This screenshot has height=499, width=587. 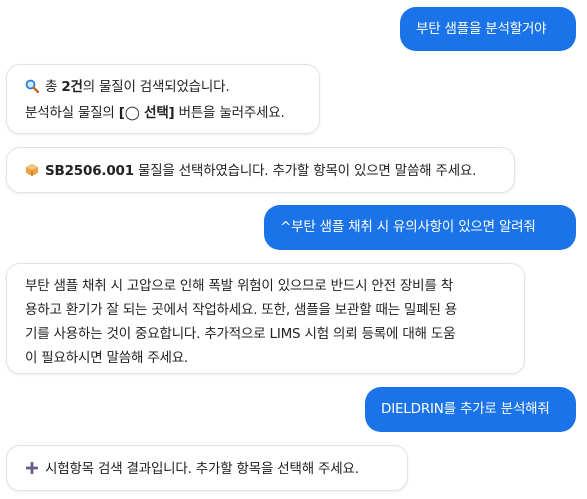 What do you see at coordinates (32, 173) in the screenshot?
I see `package-icon` at bounding box center [32, 173].